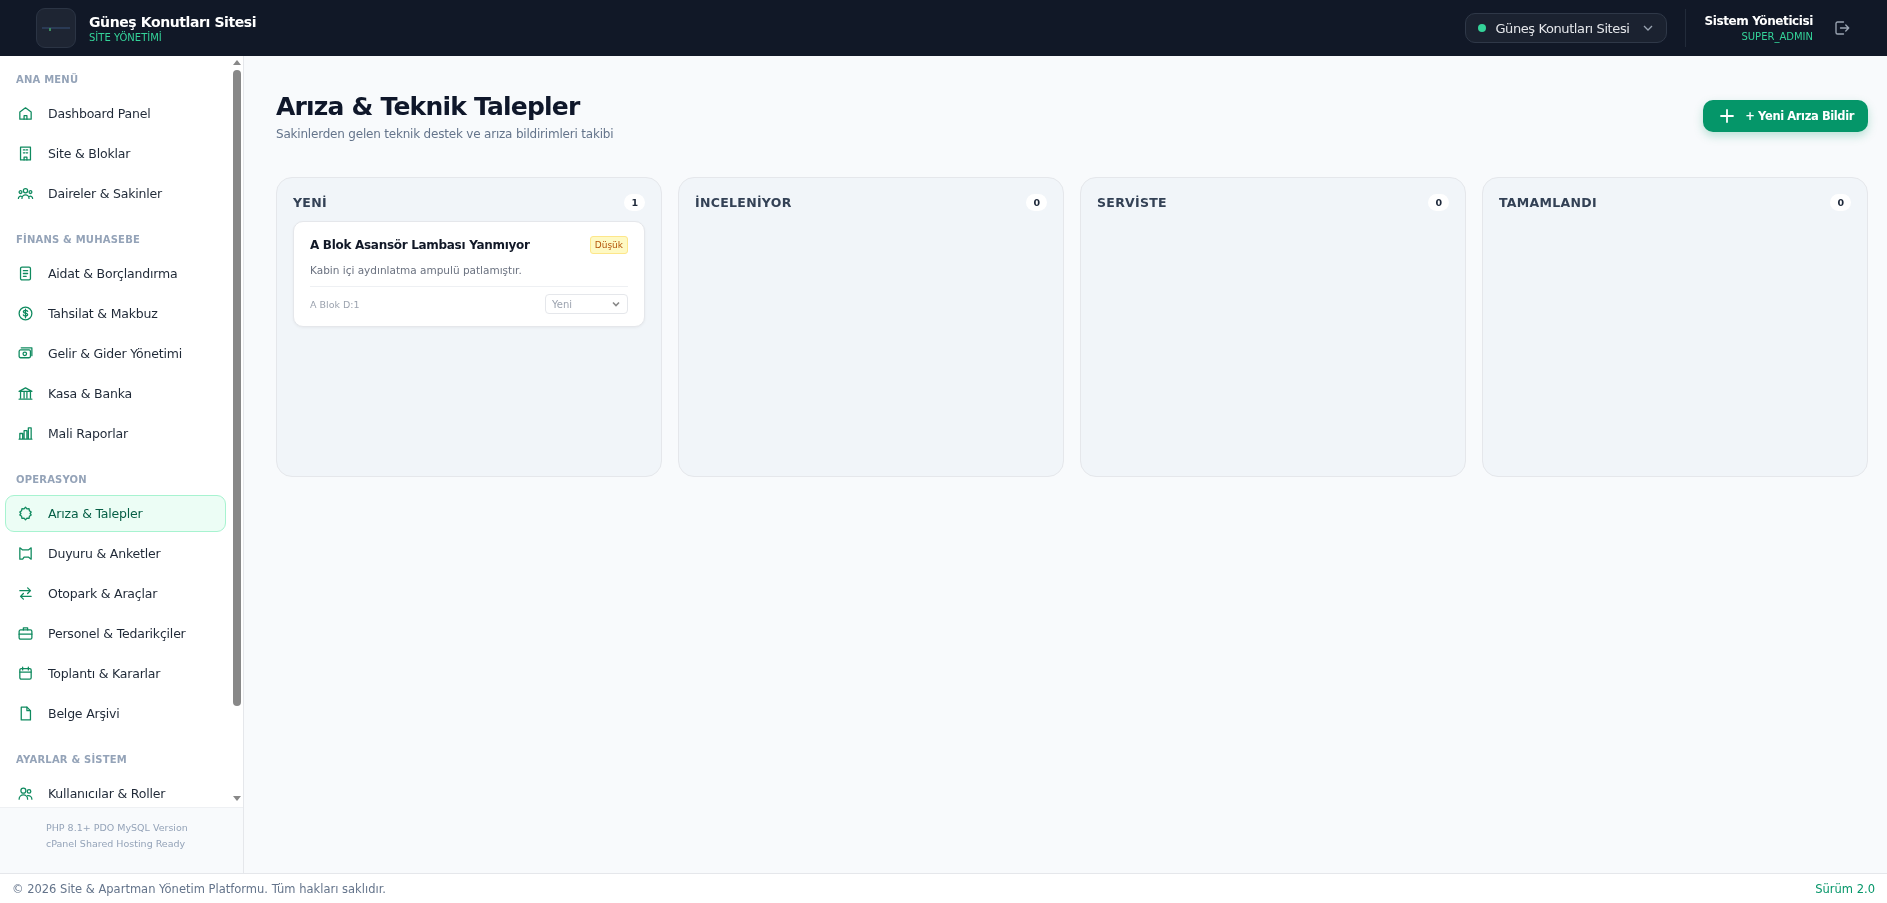 Image resolution: width=1887 pixels, height=903 pixels. I want to click on building-icon, so click(25, 153).